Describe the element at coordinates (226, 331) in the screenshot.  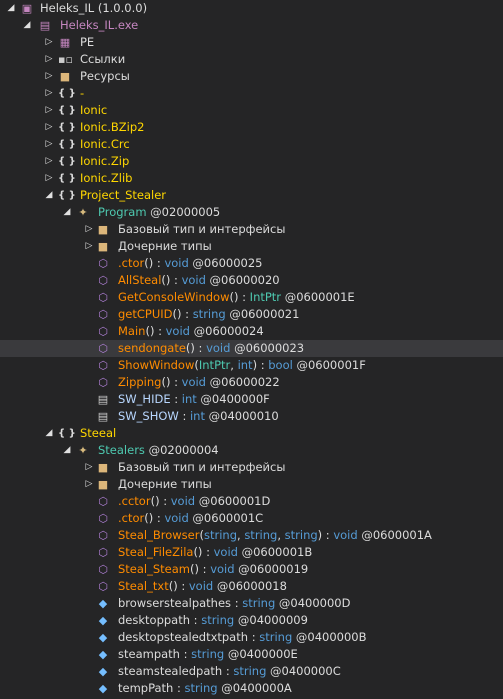
I see `metadata-token: @06000024` at that location.